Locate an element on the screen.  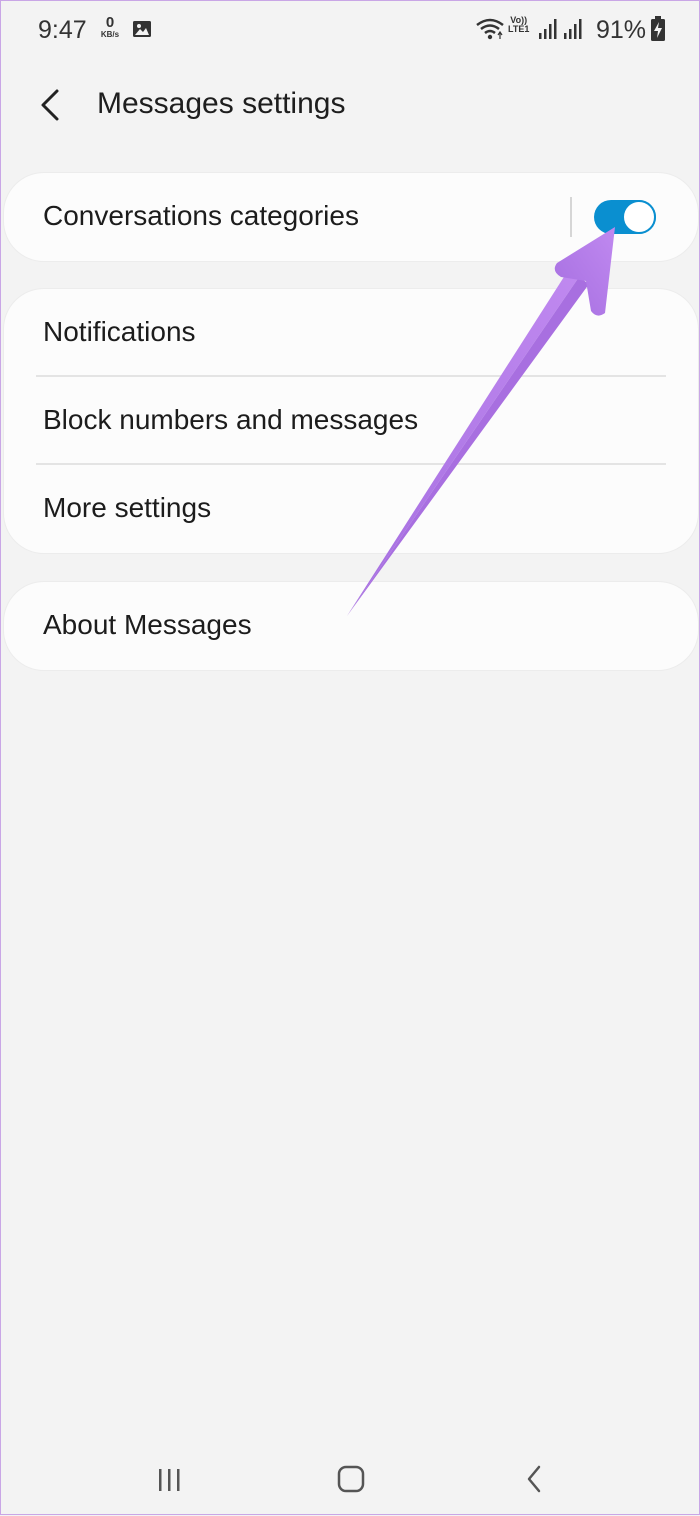
settings-item-label: Notifications is located at coordinates (119, 331).